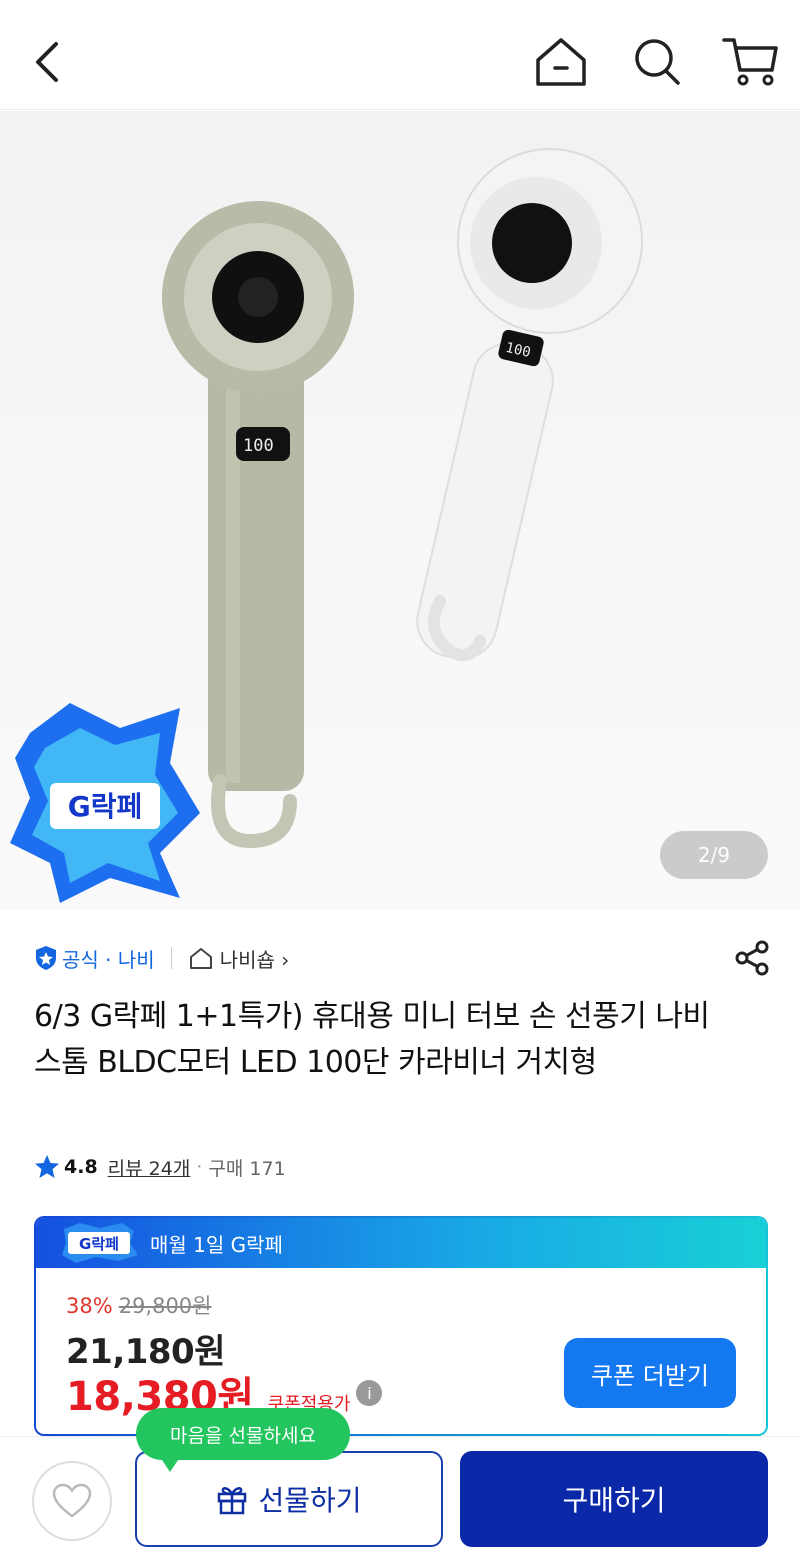 The width and height of the screenshot is (800, 1563). I want to click on bottom-action-bar: 선물하기 구매하기, so click(400, 1499).